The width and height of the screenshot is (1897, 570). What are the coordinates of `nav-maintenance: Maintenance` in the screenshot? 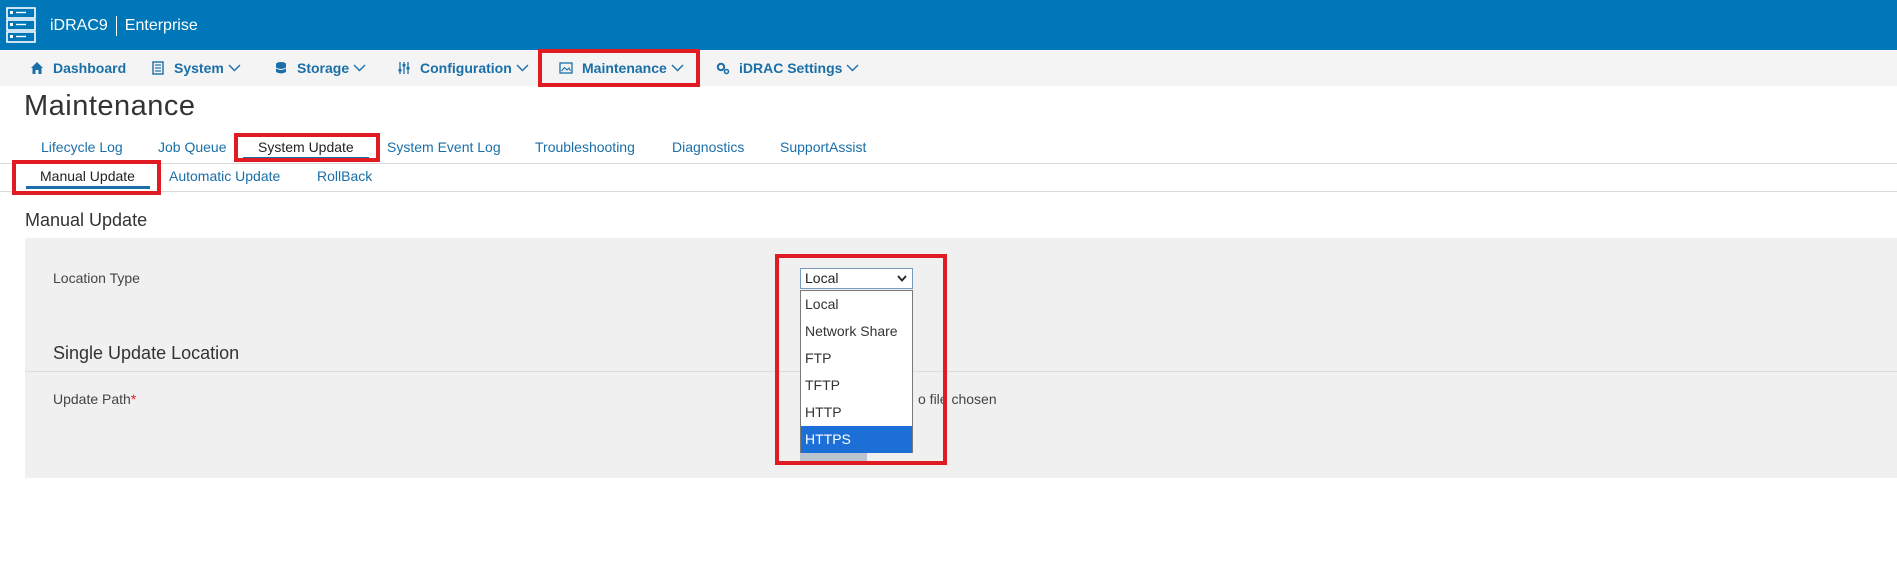 It's located at (621, 68).